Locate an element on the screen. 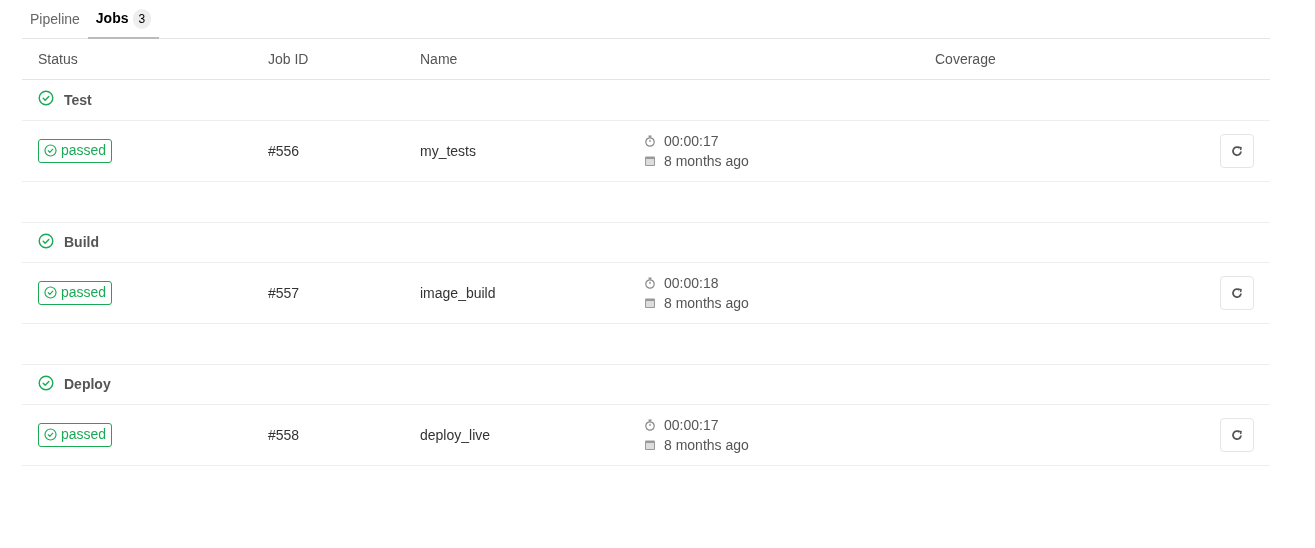 Image resolution: width=1315 pixels, height=548 pixels. job-name: my_tests is located at coordinates (448, 151).